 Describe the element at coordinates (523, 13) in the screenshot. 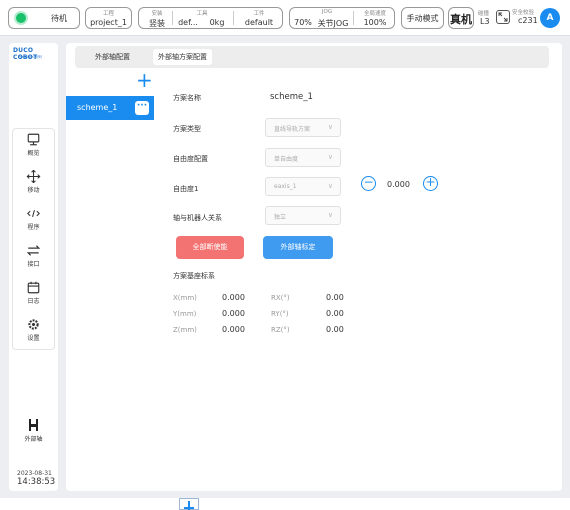

I see `safety-check-label: 安全校验` at that location.